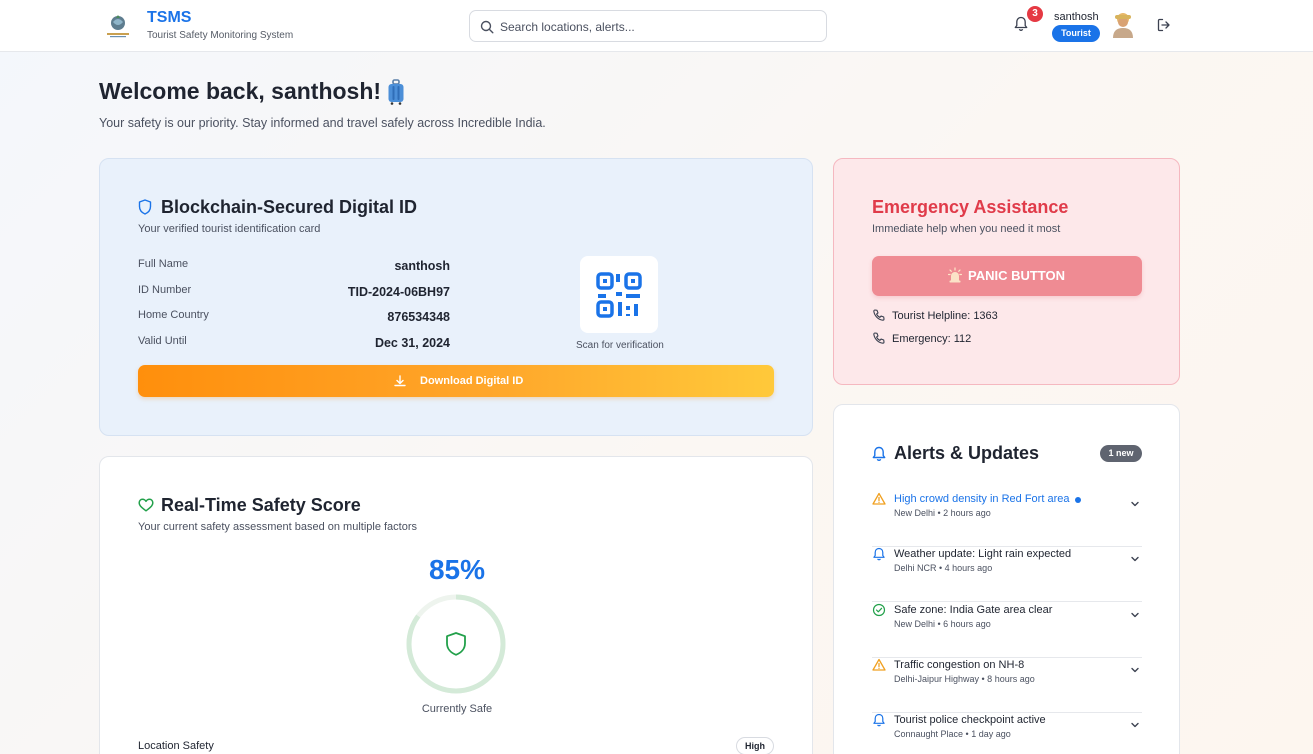 The height and width of the screenshot is (754, 1313). I want to click on search-icon, so click(487, 27).